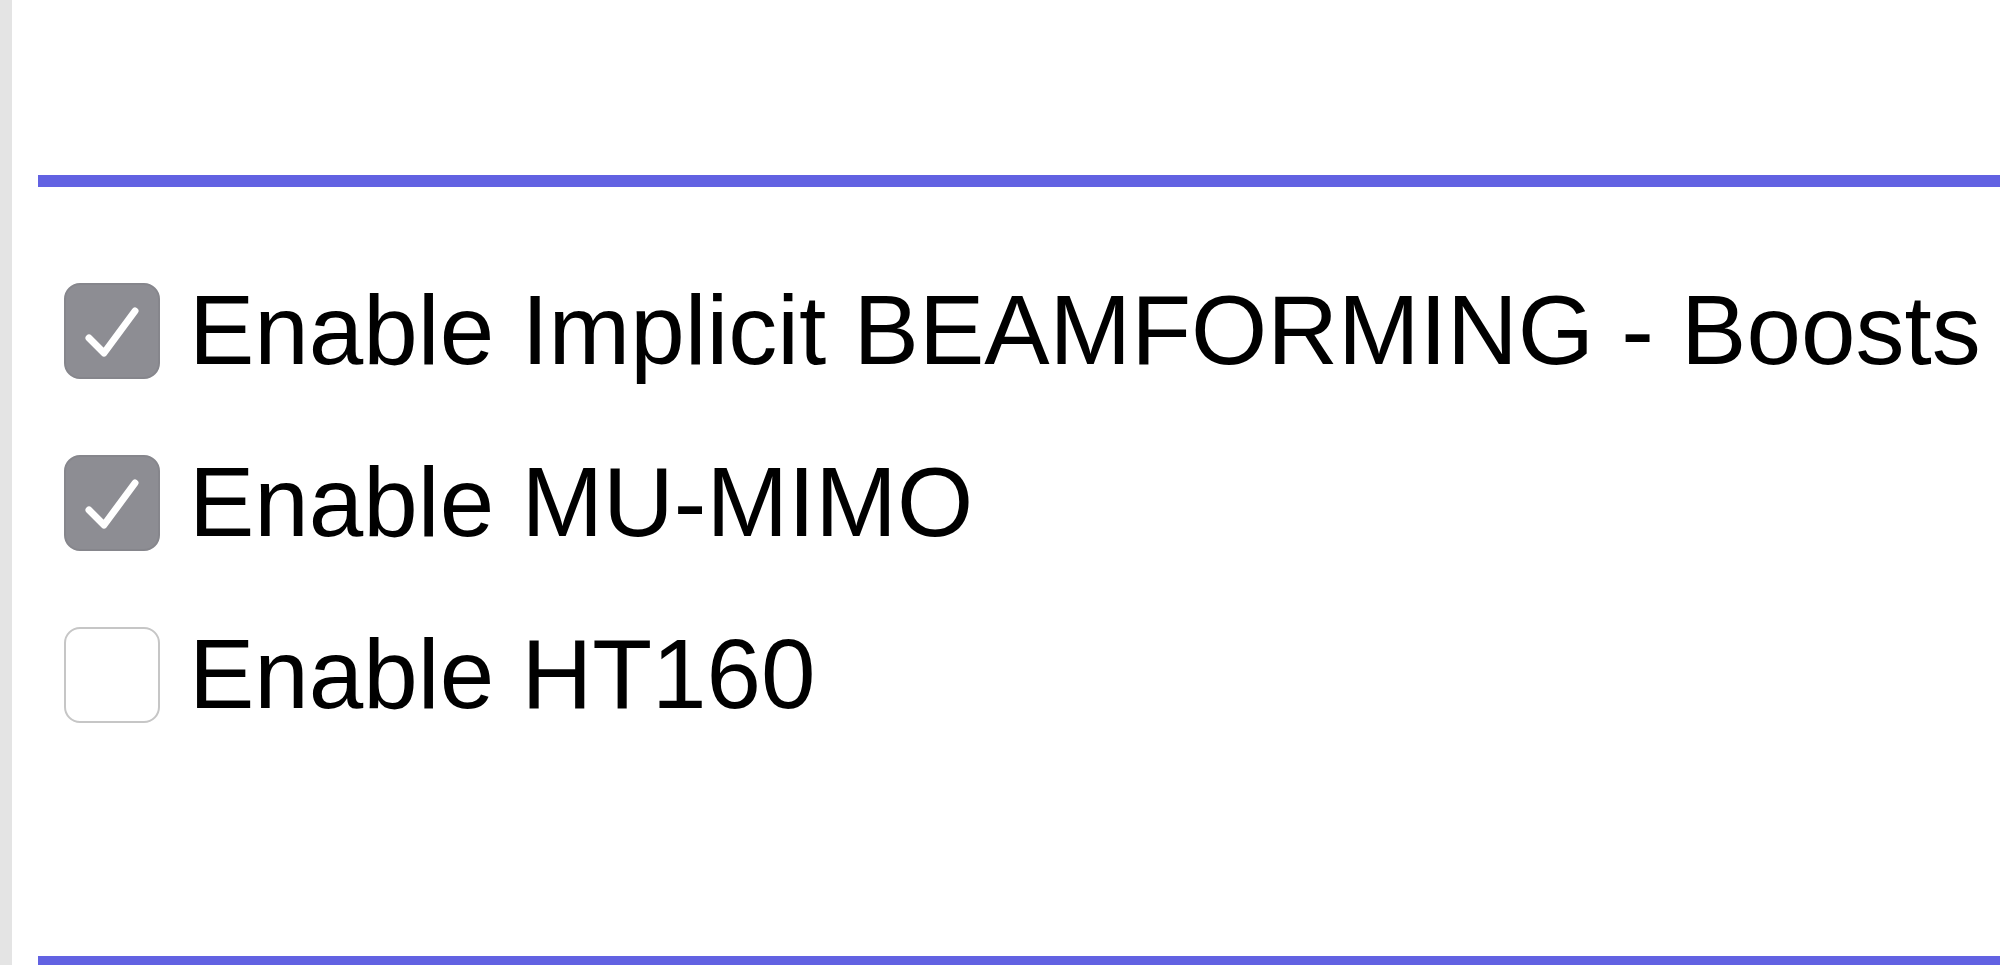 The width and height of the screenshot is (2000, 965). Describe the element at coordinates (502, 674) in the screenshot. I see `checkbox-label: Enable HT160` at that location.